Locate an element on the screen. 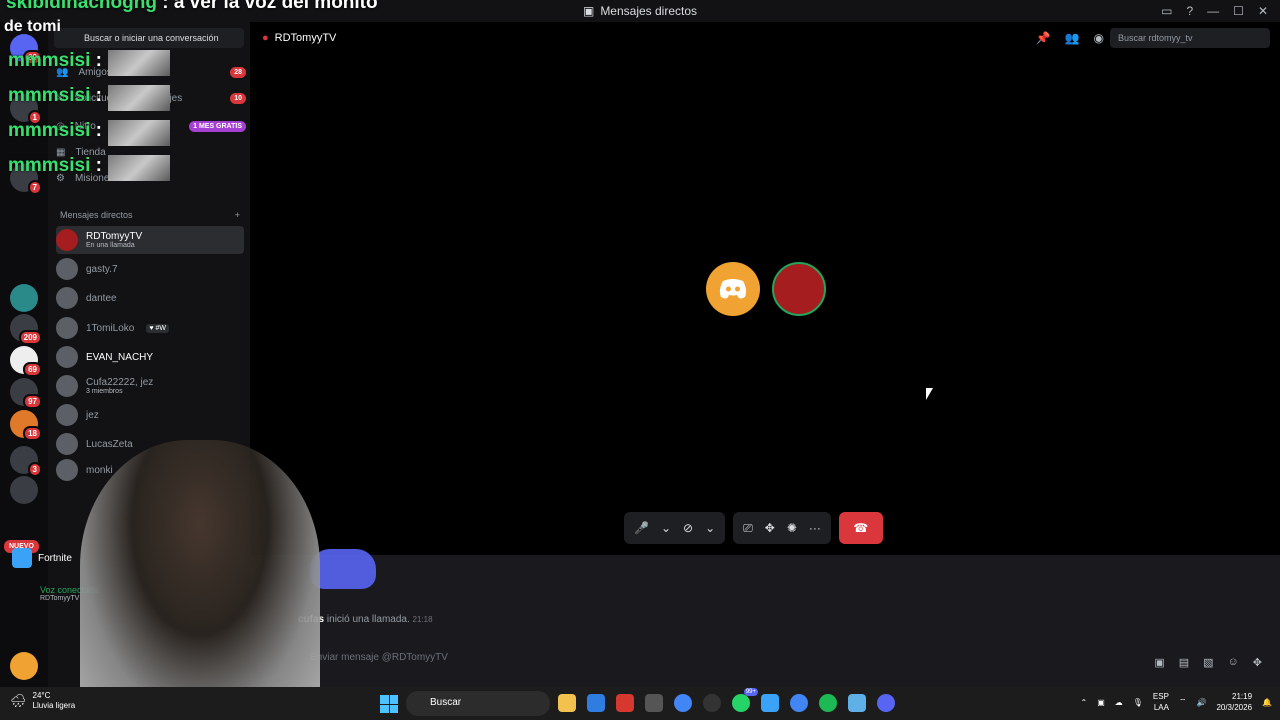 This screenshot has height=720, width=1280. server-icon: 97 is located at coordinates (26, 393).